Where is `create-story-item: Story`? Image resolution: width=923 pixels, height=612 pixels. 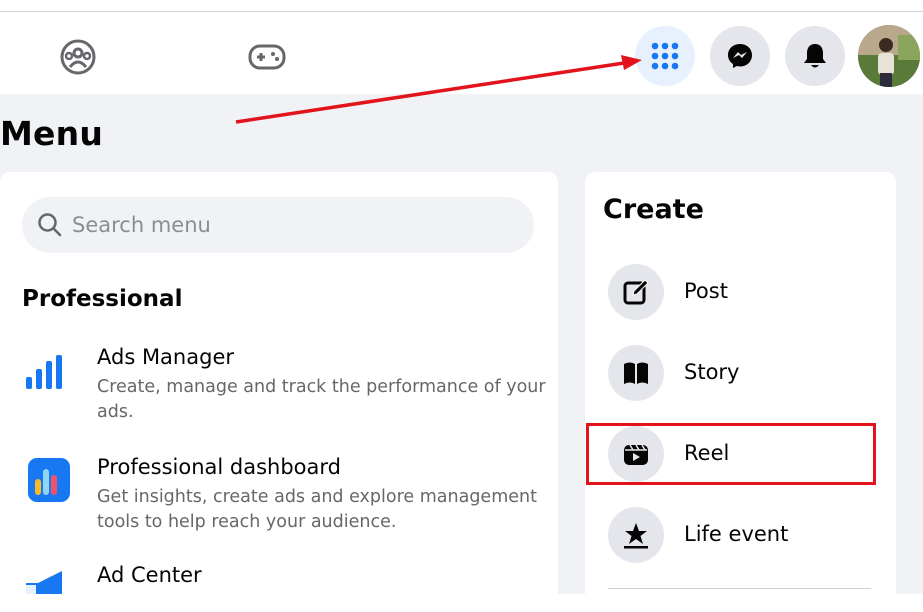 create-story-item: Story is located at coordinates (743, 375).